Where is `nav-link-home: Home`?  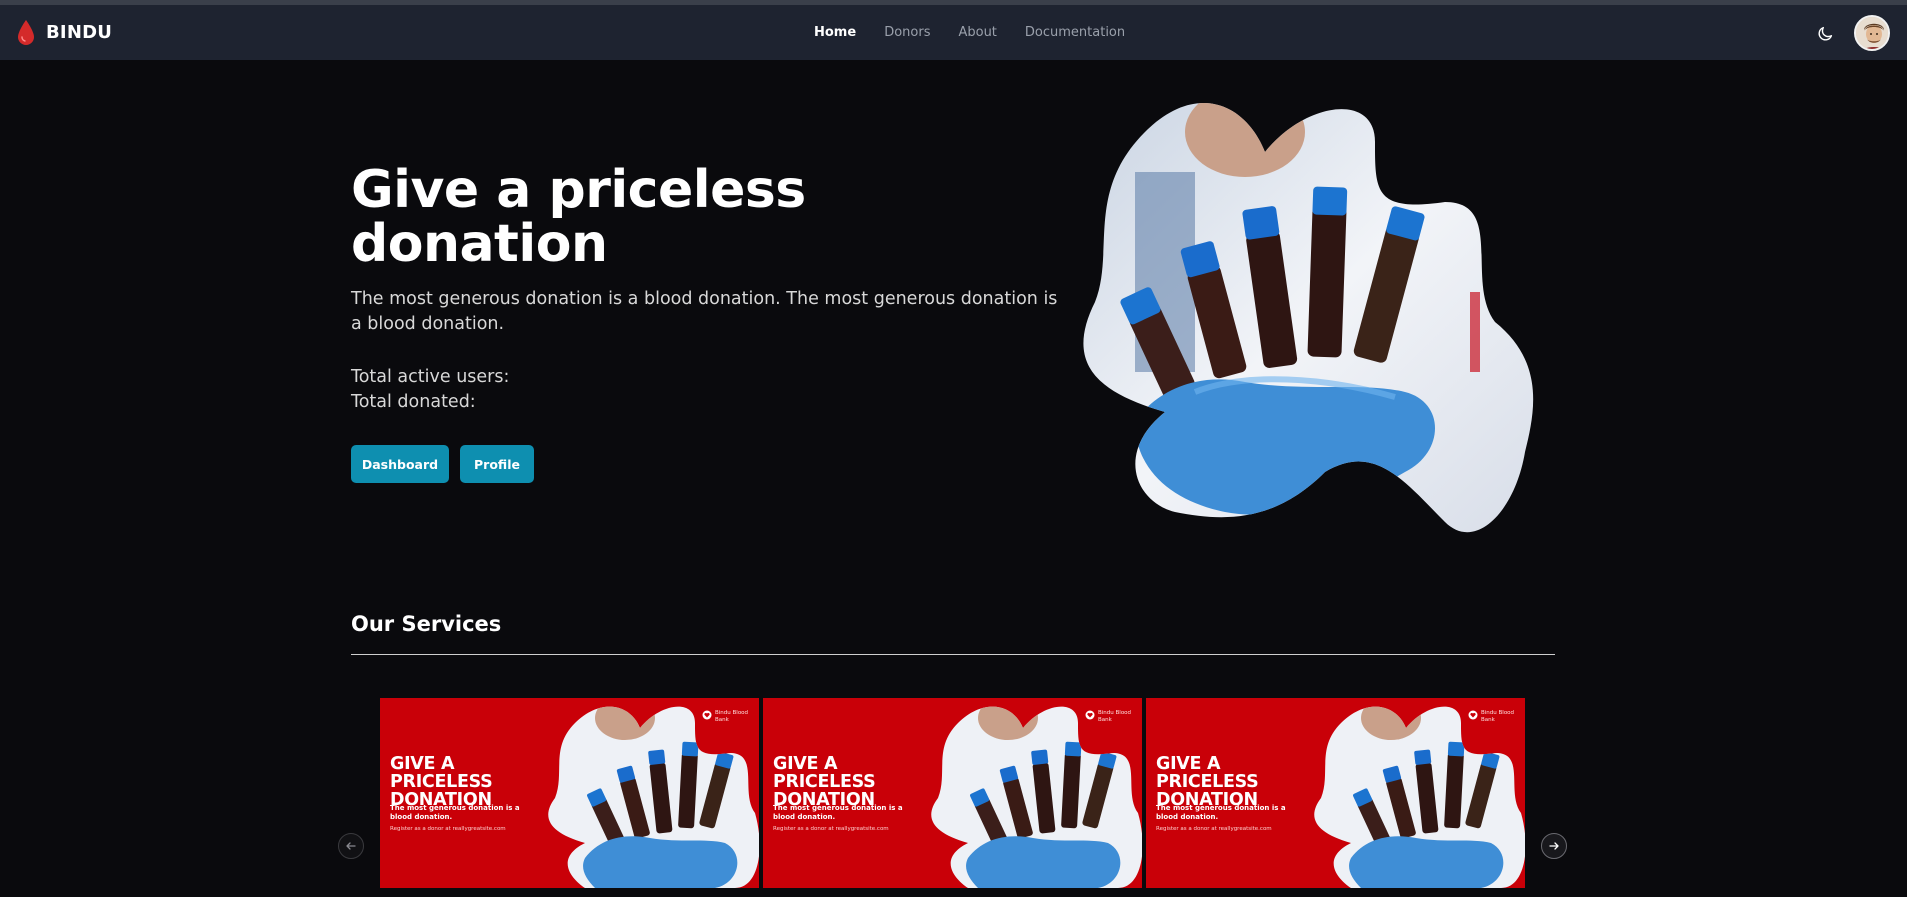
nav-link-home: Home is located at coordinates (835, 32).